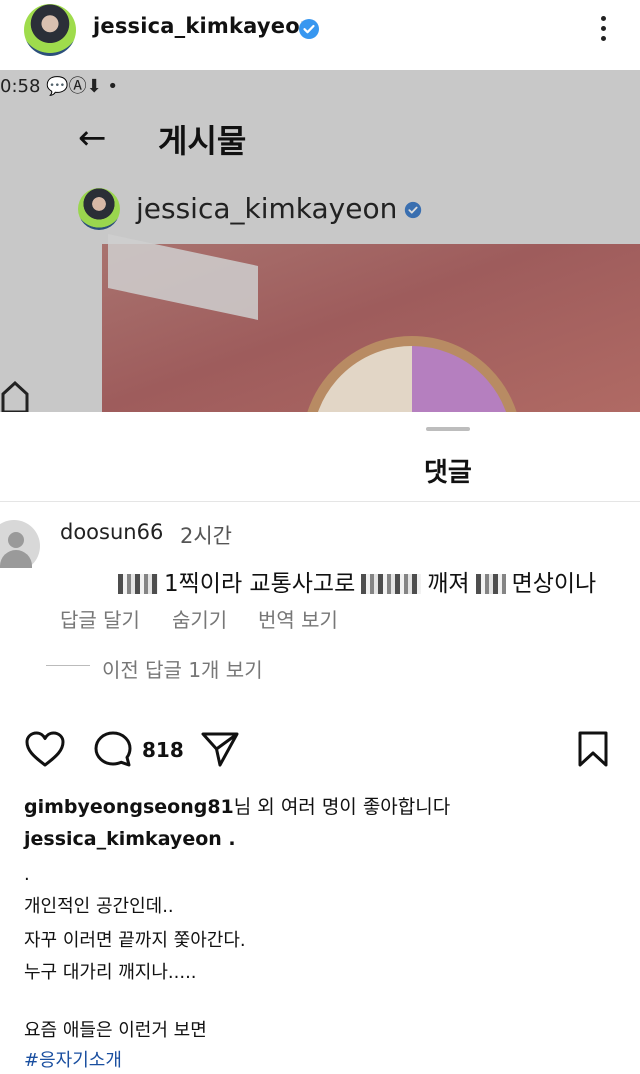 The width and height of the screenshot is (640, 1074). What do you see at coordinates (45, 749) in the screenshot?
I see `heart-icon` at bounding box center [45, 749].